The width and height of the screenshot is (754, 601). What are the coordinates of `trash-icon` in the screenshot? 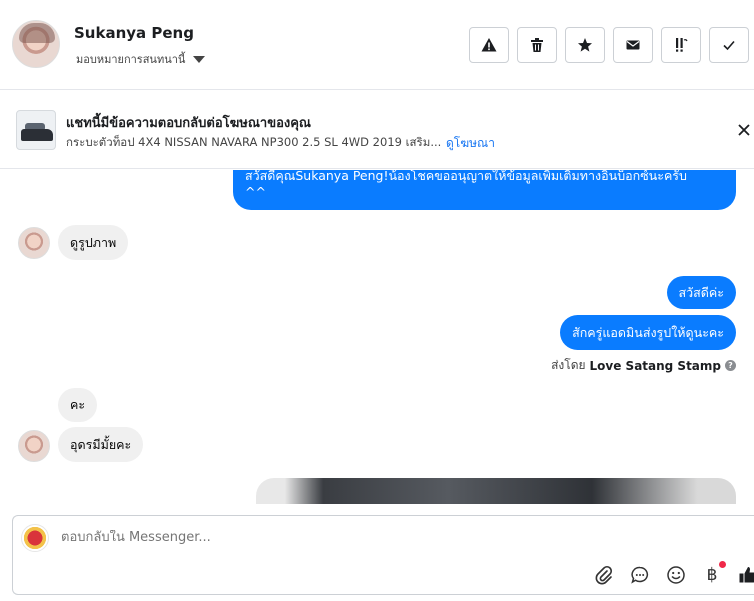 It's located at (537, 45).